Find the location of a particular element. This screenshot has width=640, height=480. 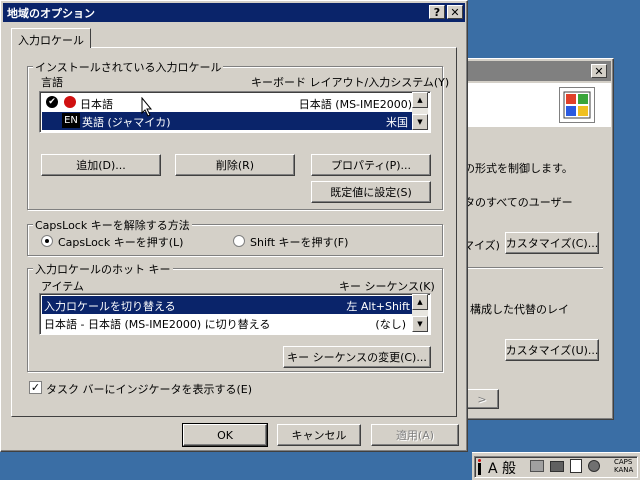

capslock-group-label: CapsLock キーを解除する方法 is located at coordinates (112, 225).